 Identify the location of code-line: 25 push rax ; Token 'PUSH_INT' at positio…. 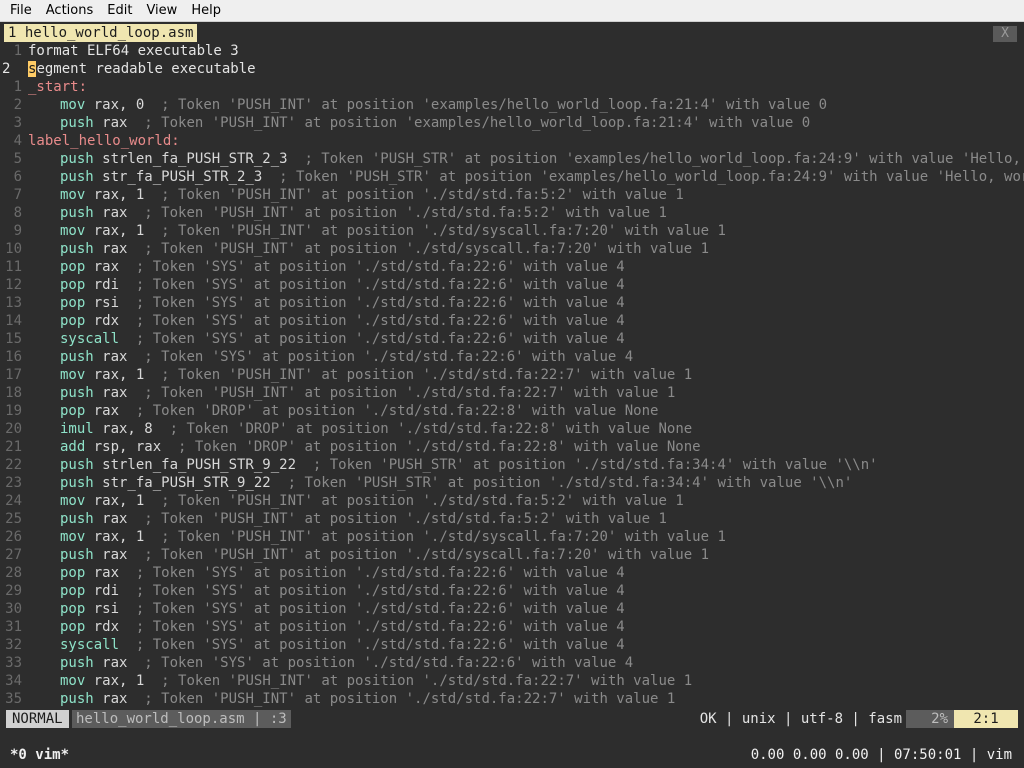
(512, 519).